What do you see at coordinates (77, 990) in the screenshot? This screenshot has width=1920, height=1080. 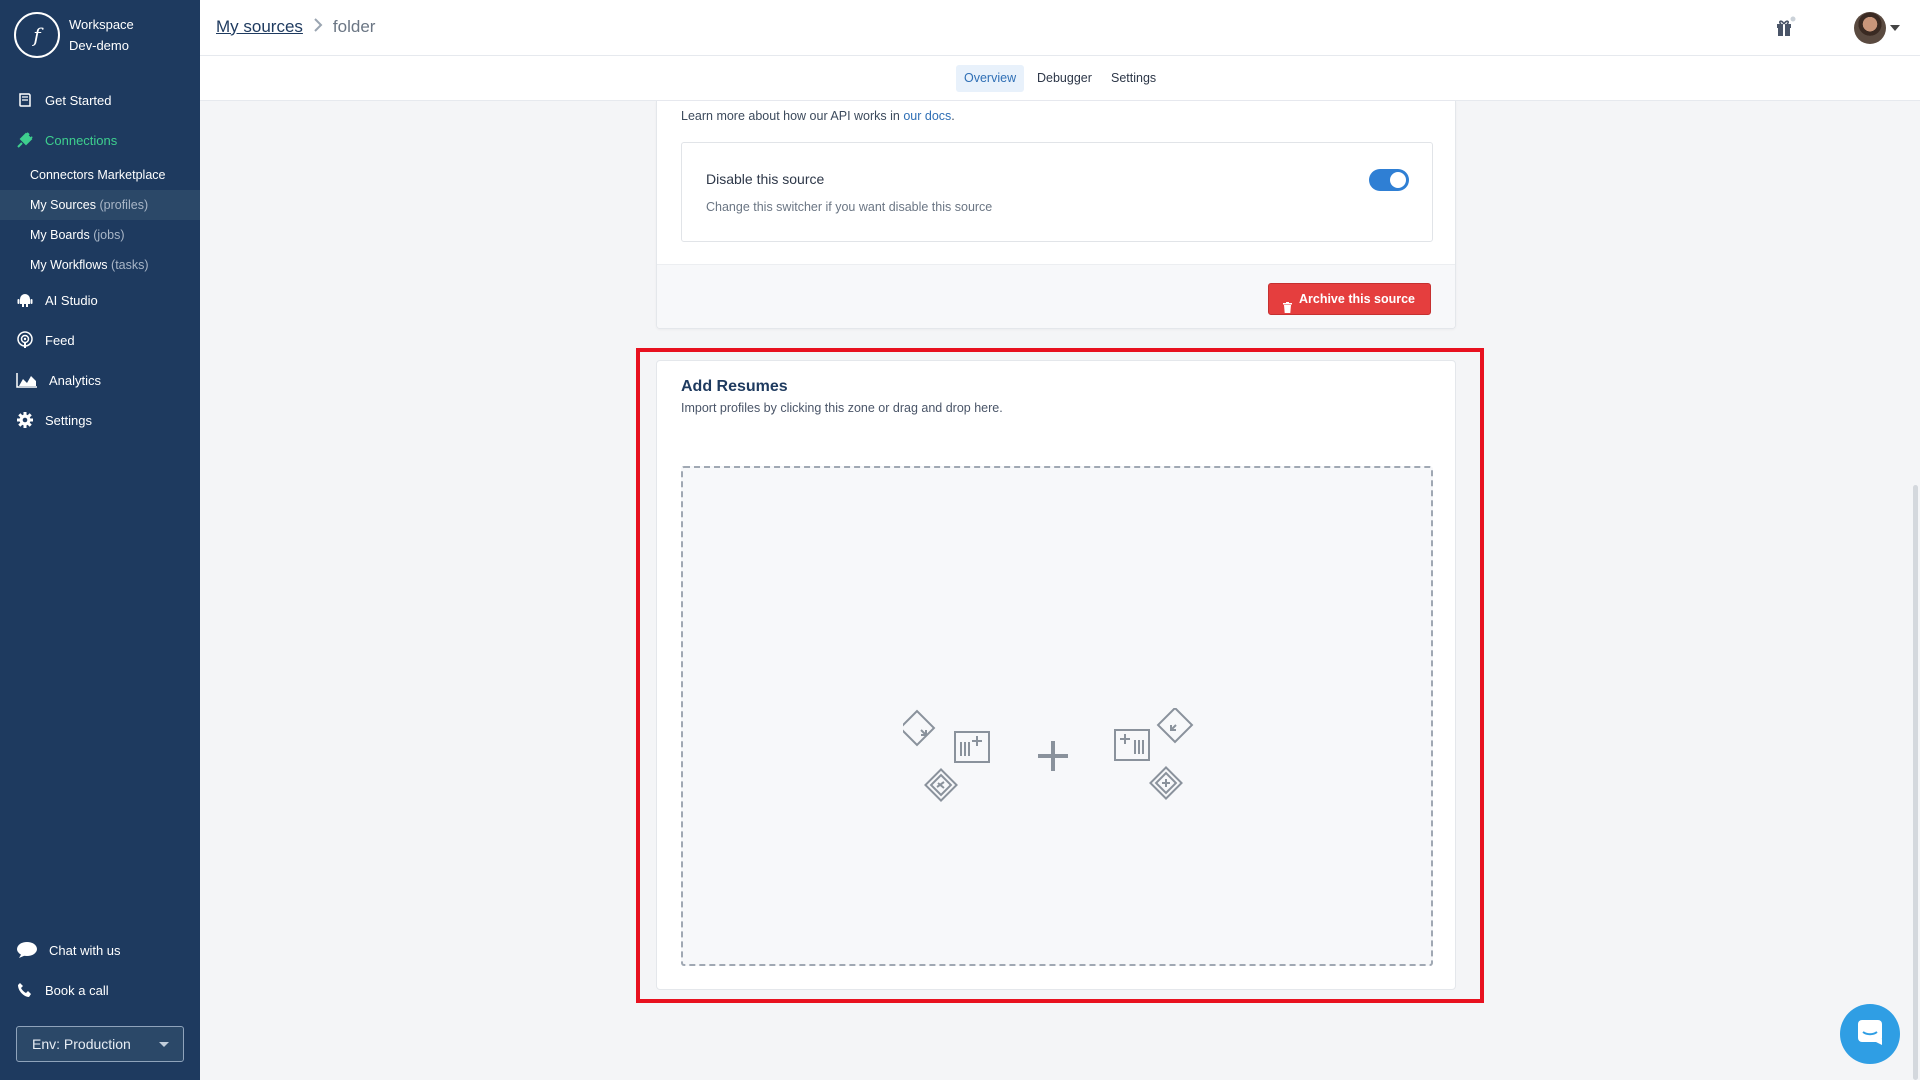 I see `sidebar-item-label: Book a call` at bounding box center [77, 990].